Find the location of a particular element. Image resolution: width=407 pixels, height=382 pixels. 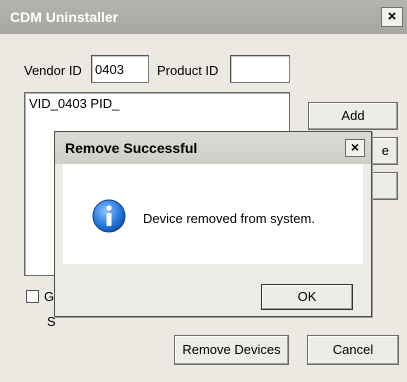

remove-button-label: e is located at coordinates (385, 150).